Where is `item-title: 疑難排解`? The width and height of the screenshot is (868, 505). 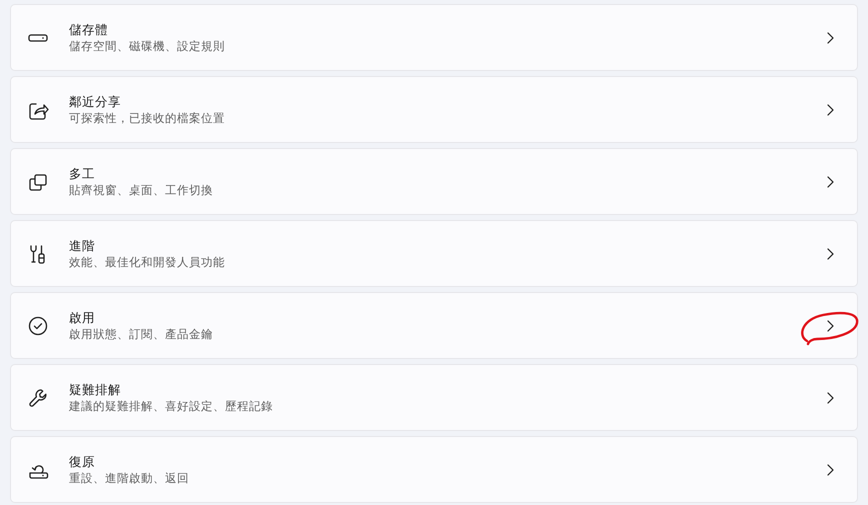 item-title: 疑難排解 is located at coordinates (95, 389).